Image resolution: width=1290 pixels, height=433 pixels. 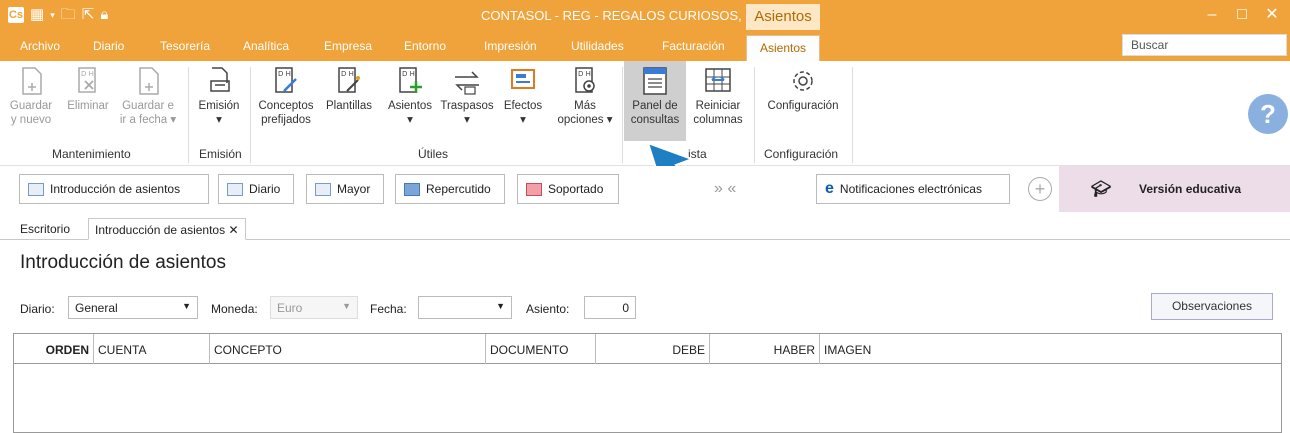 I want to click on help-icon: ?, so click(x=1268, y=114).